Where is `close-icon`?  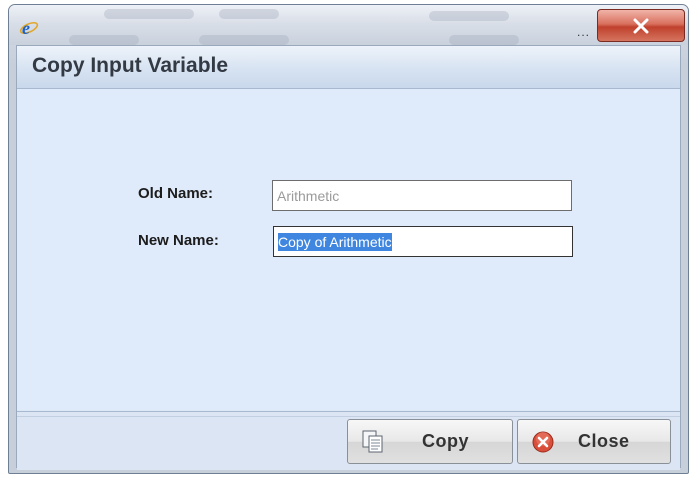 close-icon is located at coordinates (641, 25).